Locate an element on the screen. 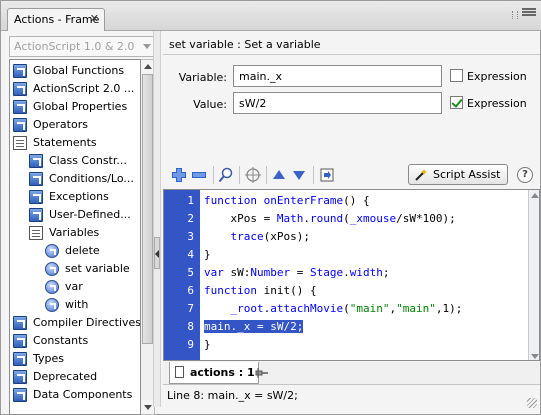 Image resolution: width=541 pixels, height=415 pixels. code-token: attachMovie is located at coordinates (307, 308).